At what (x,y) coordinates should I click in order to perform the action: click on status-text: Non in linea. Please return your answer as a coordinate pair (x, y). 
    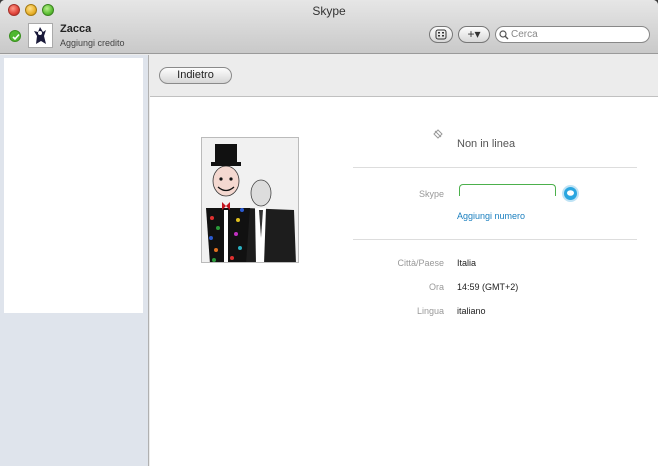
    Looking at the image, I should click on (486, 144).